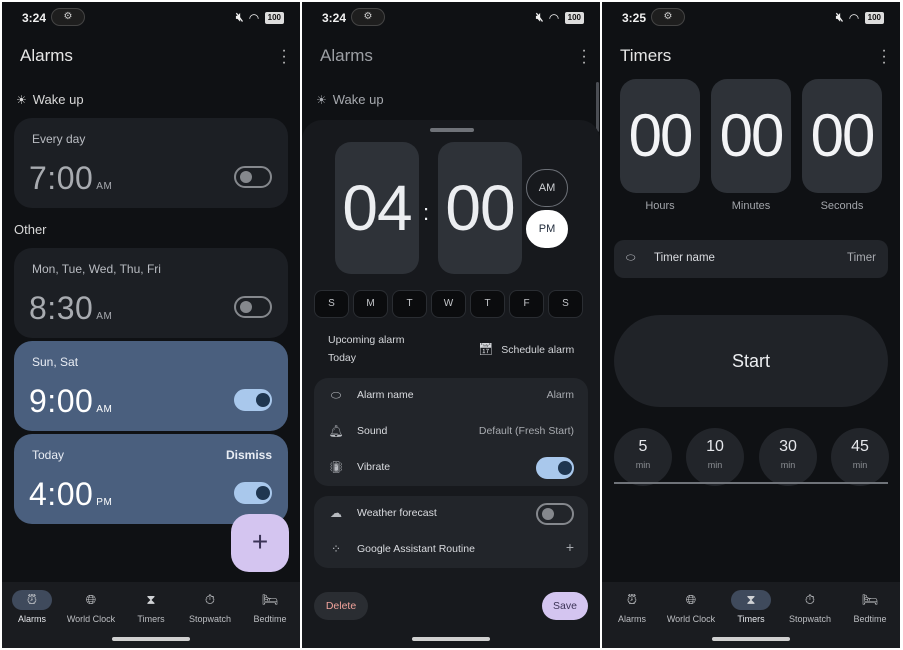 The height and width of the screenshot is (650, 903). Describe the element at coordinates (451, 514) in the screenshot. I see `weather-forecast-row: ☁ Weather forecast` at that location.